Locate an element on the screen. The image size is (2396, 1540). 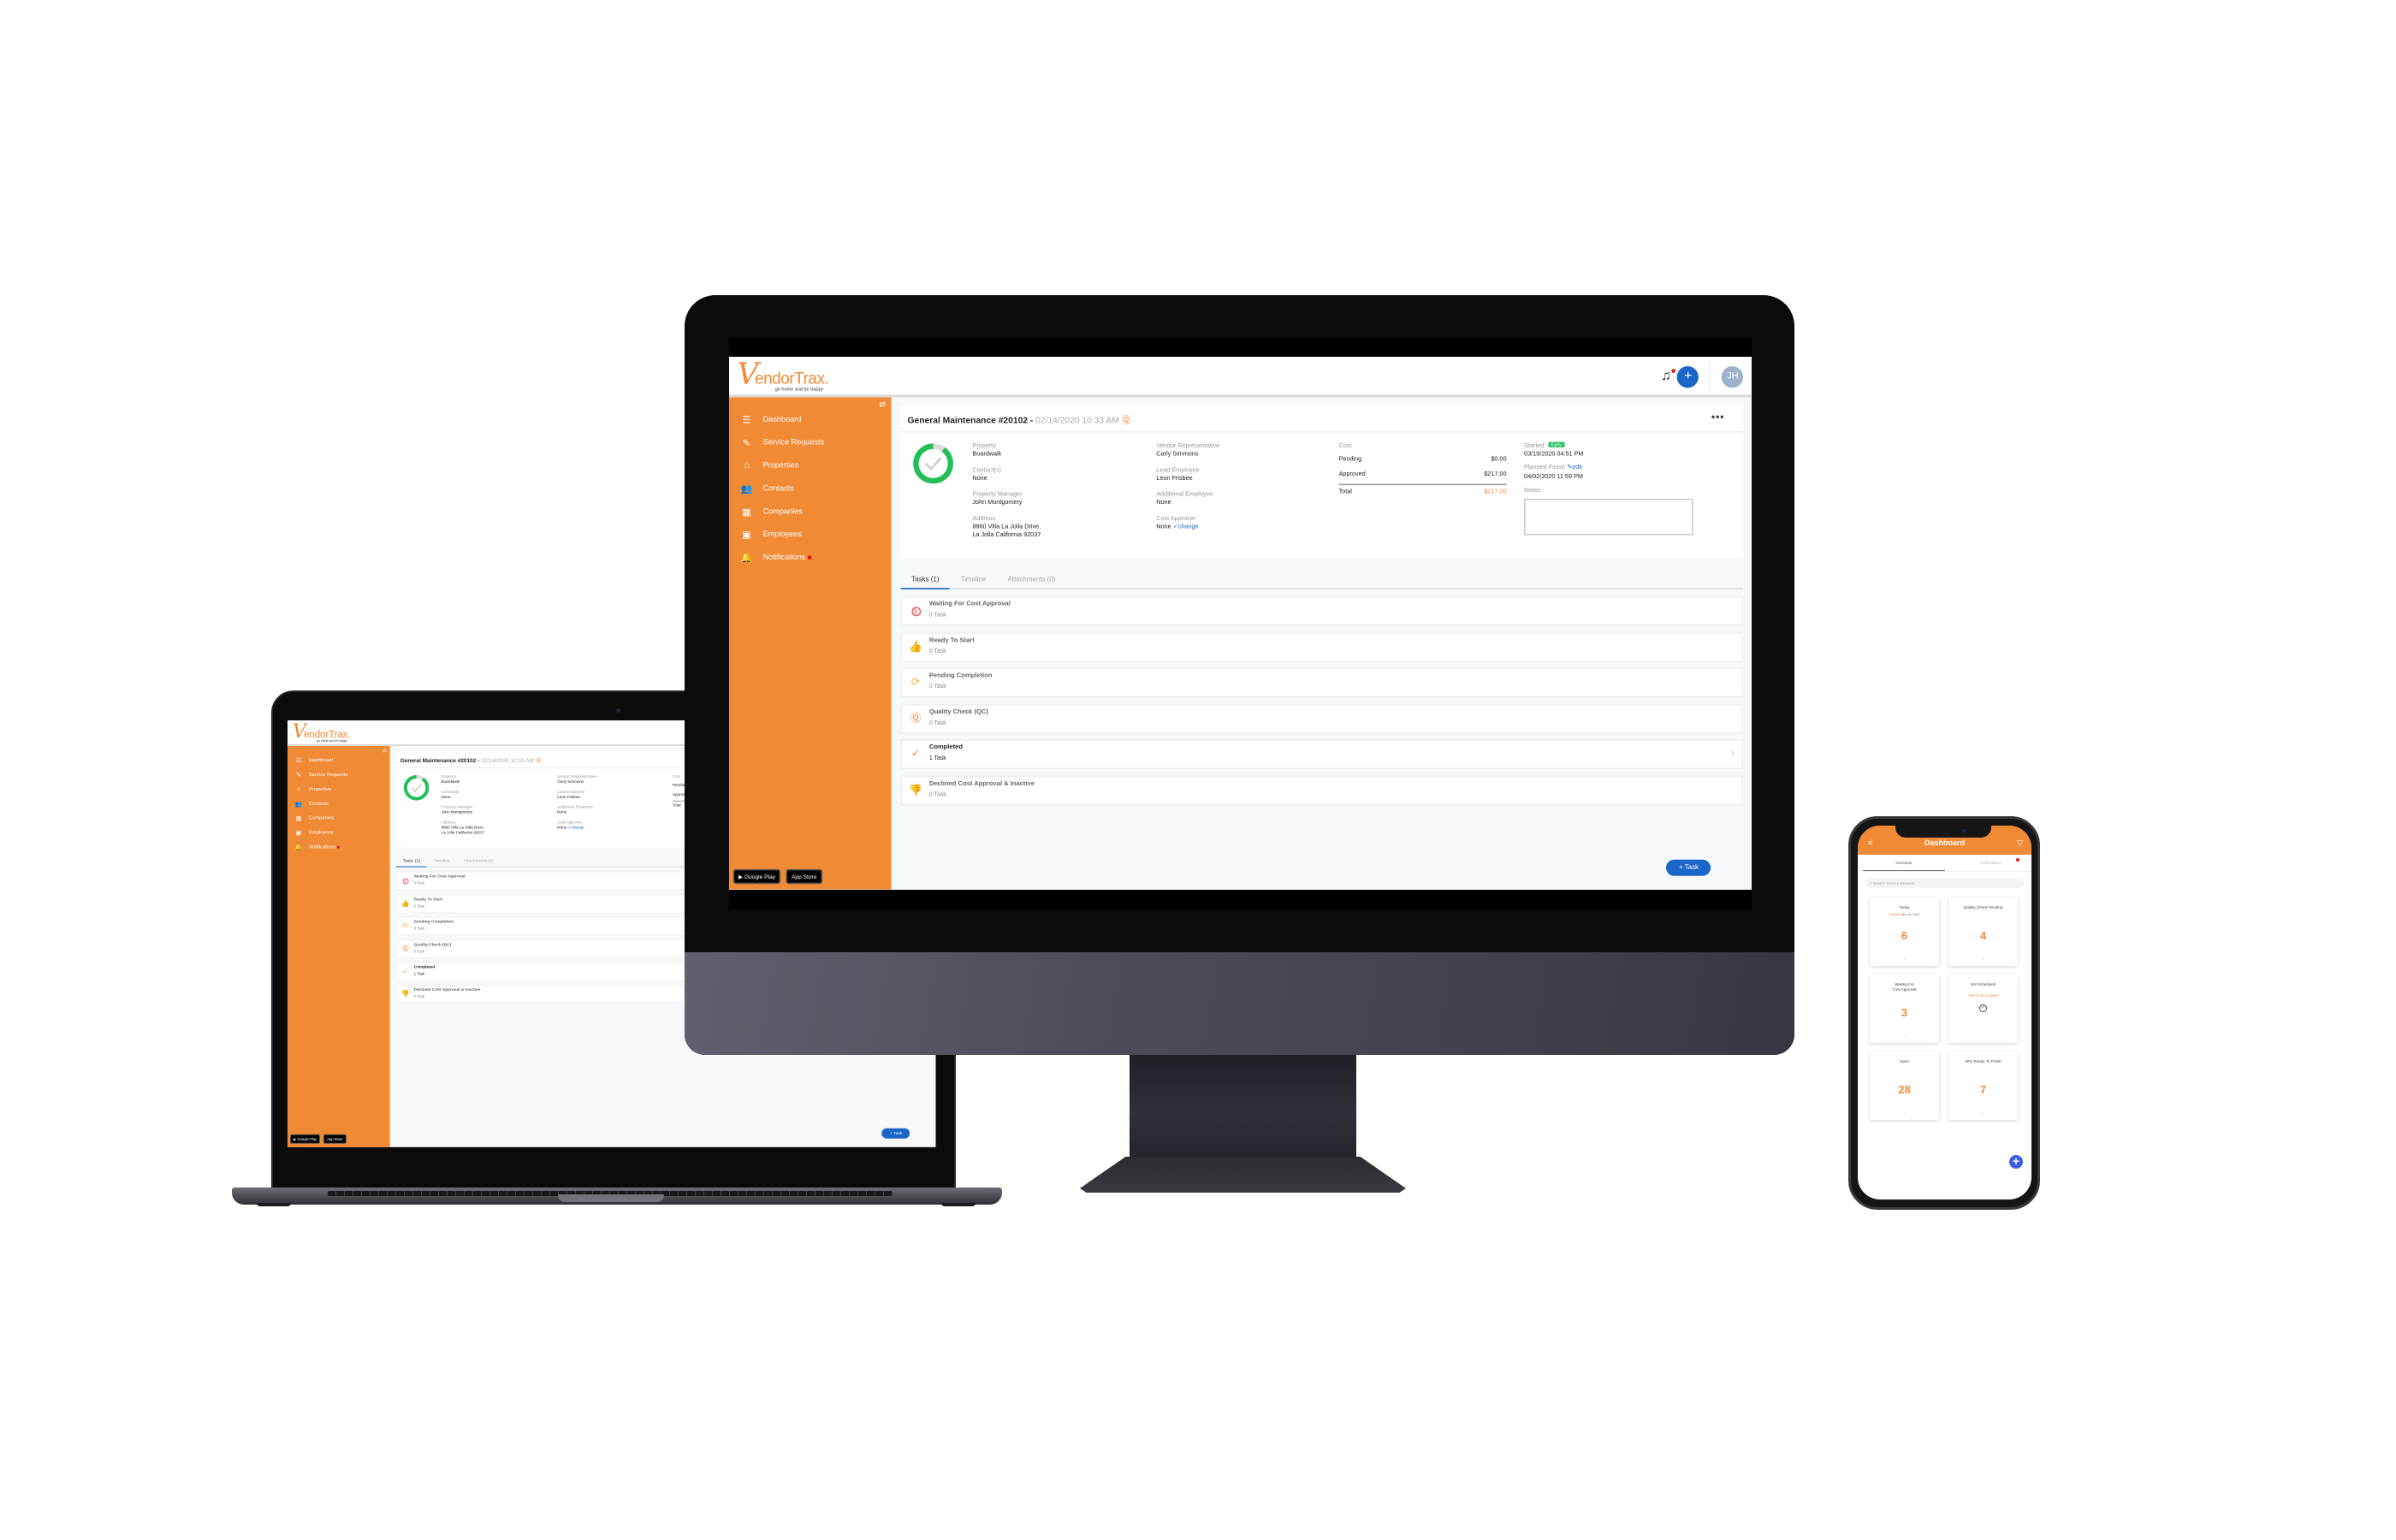
task-group-ready-to-start: 👍 Ready To Start 0 Task is located at coordinates (1322, 646).